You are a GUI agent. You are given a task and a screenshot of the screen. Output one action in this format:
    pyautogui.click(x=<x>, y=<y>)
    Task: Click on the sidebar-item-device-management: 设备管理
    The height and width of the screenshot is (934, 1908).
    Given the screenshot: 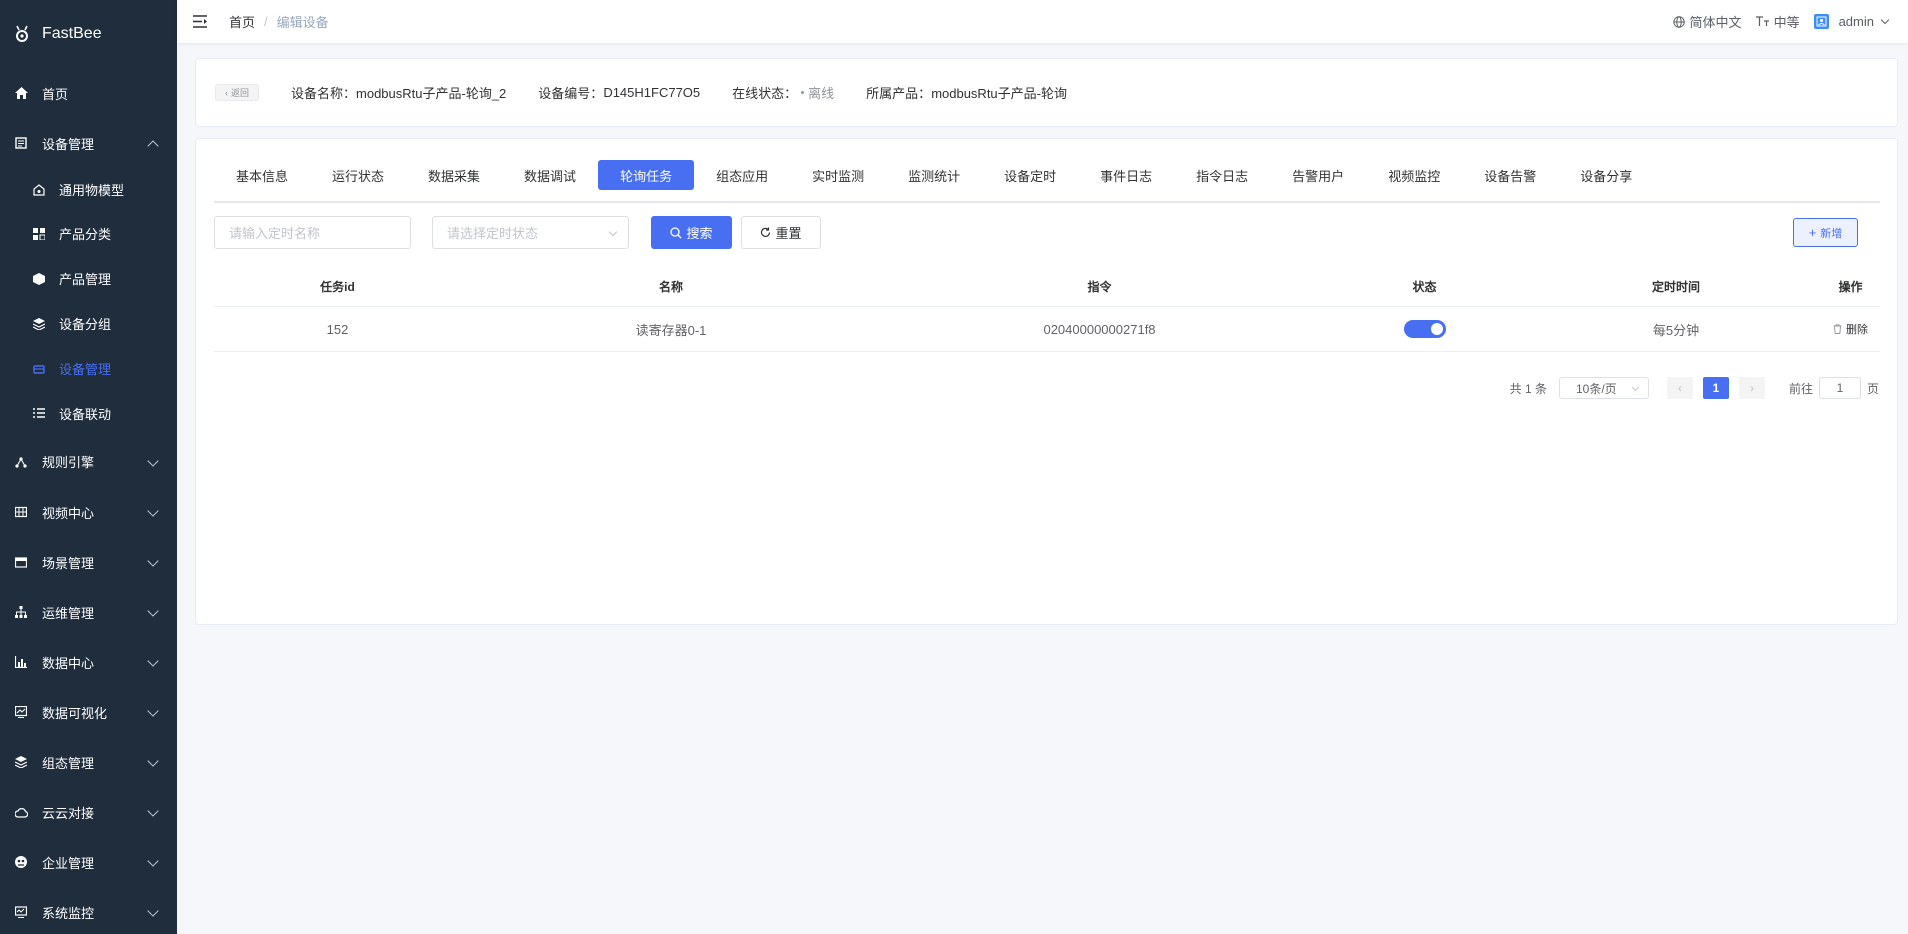 What is the action you would take?
    pyautogui.click(x=88, y=143)
    